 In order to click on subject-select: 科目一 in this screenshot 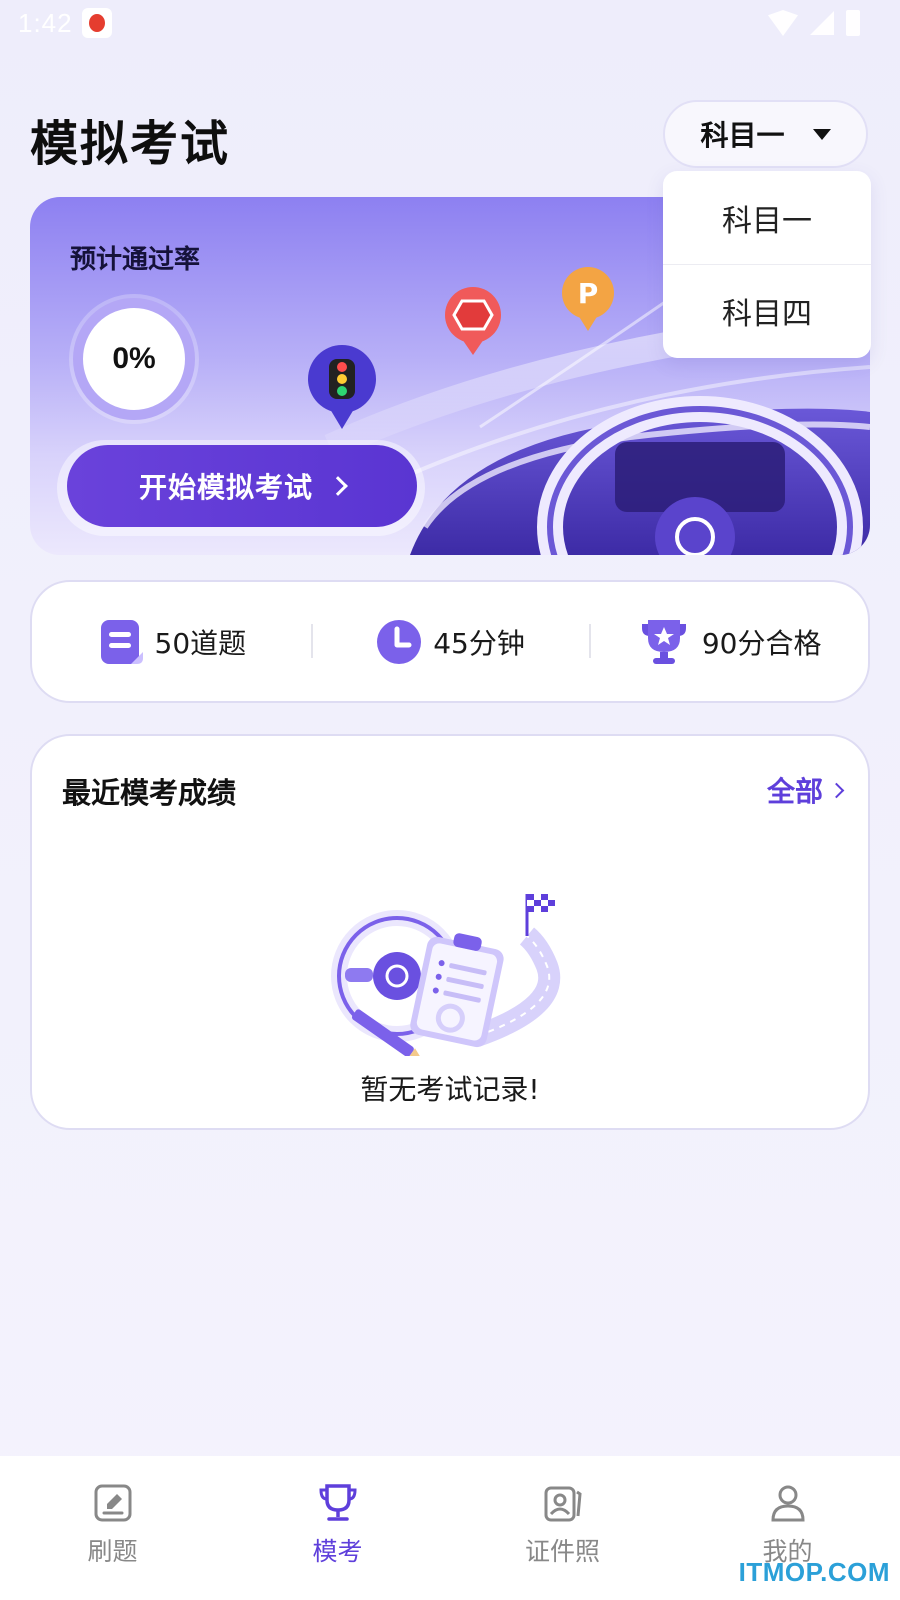, I will do `click(765, 134)`.